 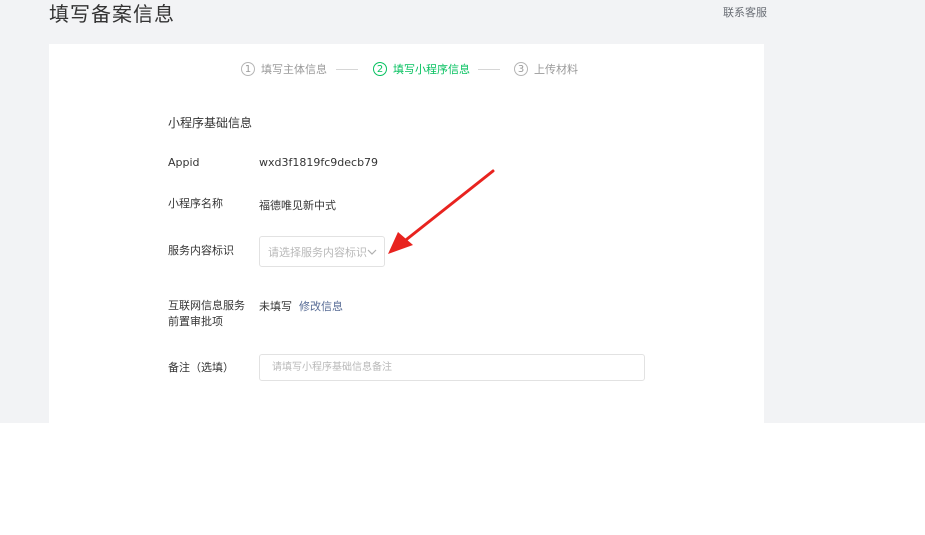 What do you see at coordinates (195, 321) in the screenshot?
I see `preapproval-label-line2: 前置审批项` at bounding box center [195, 321].